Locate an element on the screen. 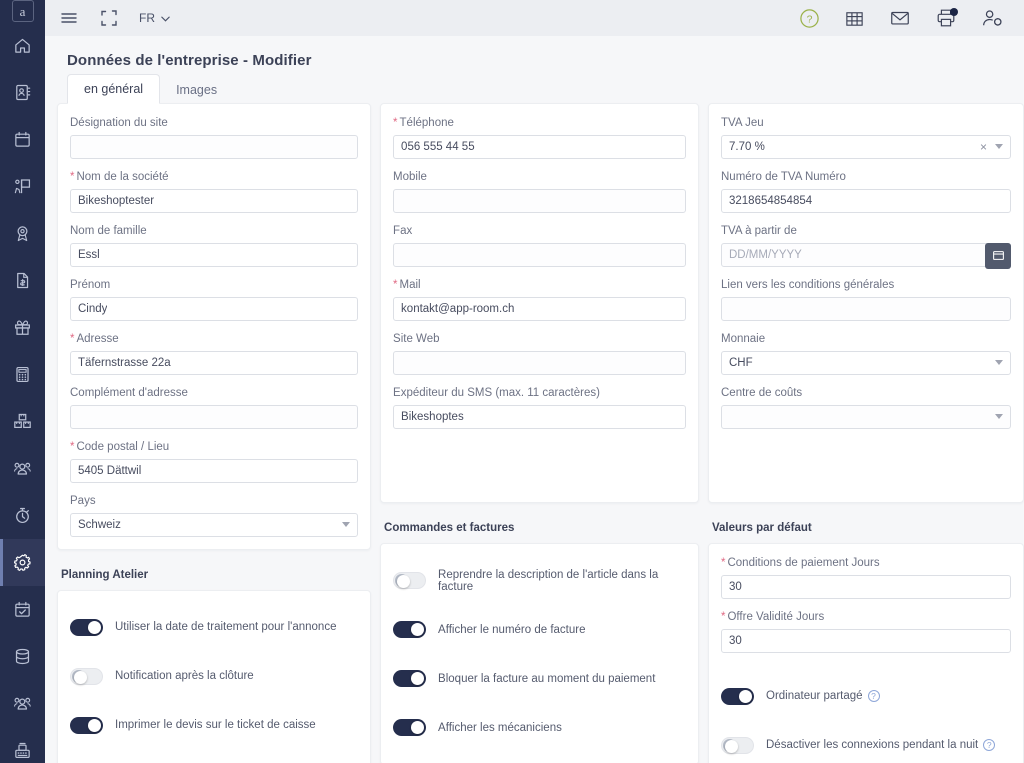 The width and height of the screenshot is (1024, 763). field-label-text: Nom de famille is located at coordinates (108, 230).